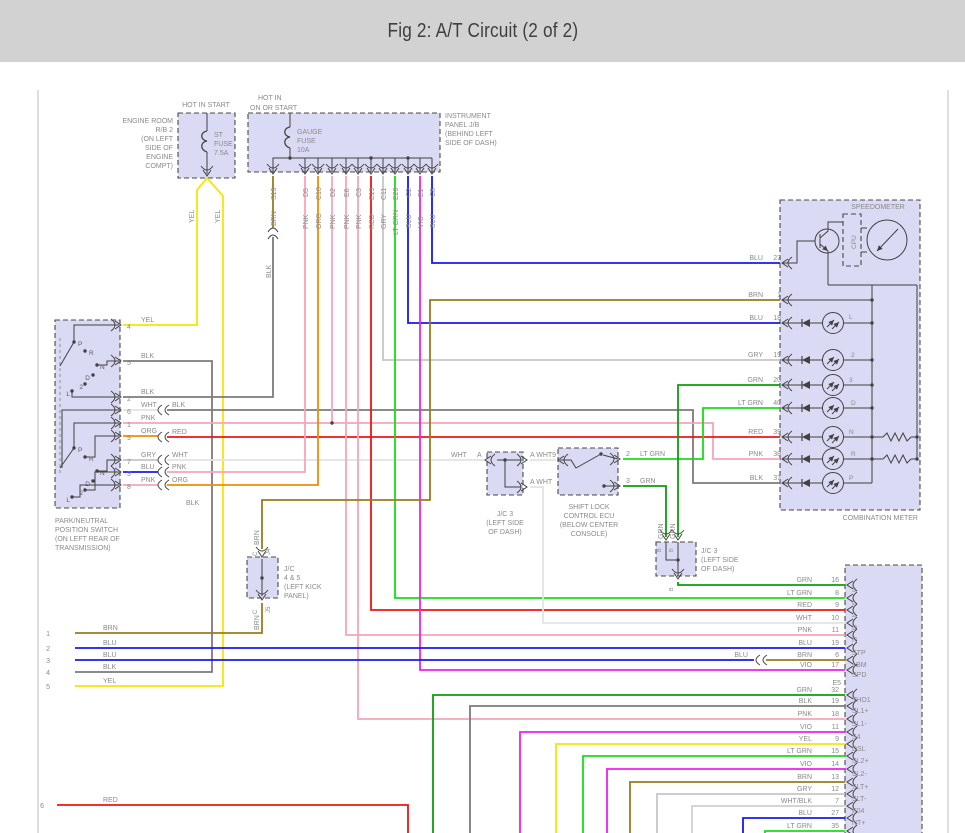  Describe the element at coordinates (206, 105) in the screenshot. I see `diagram-label: HOT IN START` at that location.